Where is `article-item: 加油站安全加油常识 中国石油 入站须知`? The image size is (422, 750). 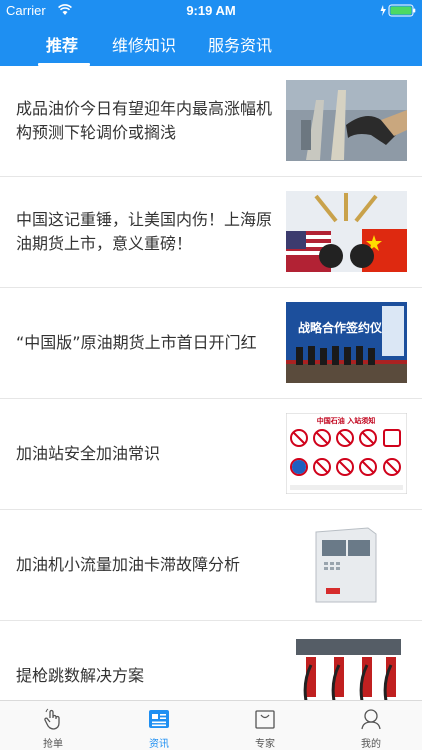
article-item: 加油站安全加油常识 中国石油 入站须知 is located at coordinates (211, 454).